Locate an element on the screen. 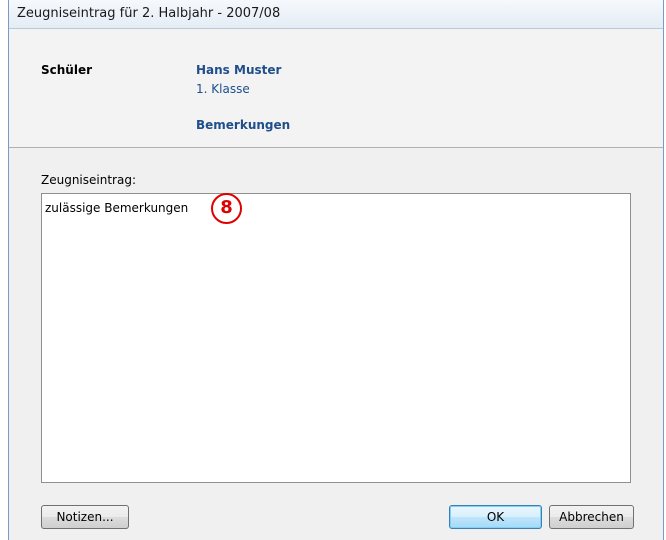 The image size is (666, 540). student-name: Hans Muster is located at coordinates (239, 70).